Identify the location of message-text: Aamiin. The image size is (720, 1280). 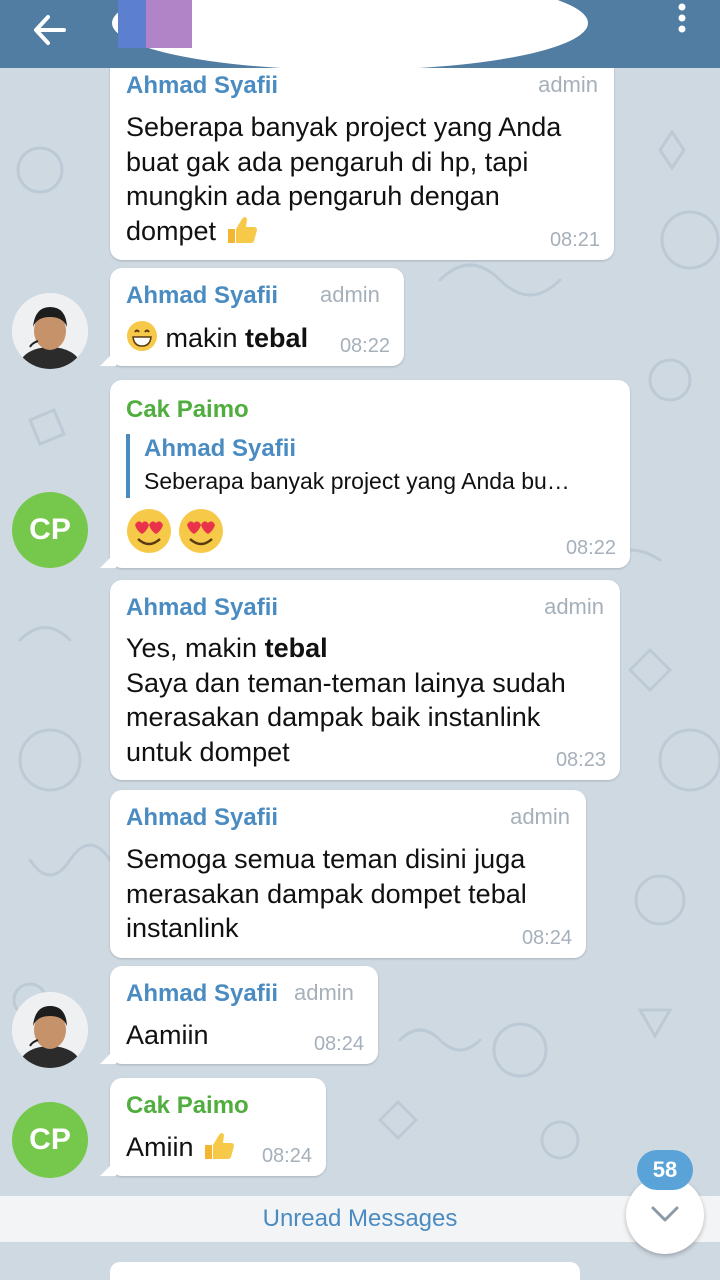
(167, 1035).